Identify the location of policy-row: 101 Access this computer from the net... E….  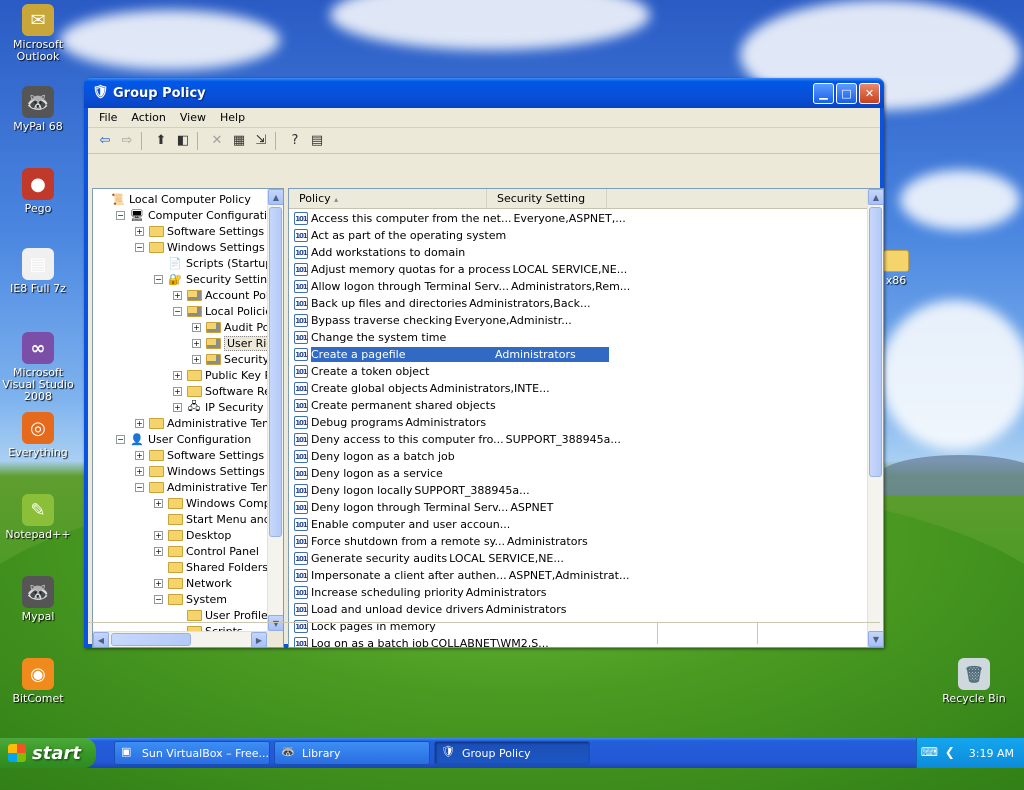
(578, 218).